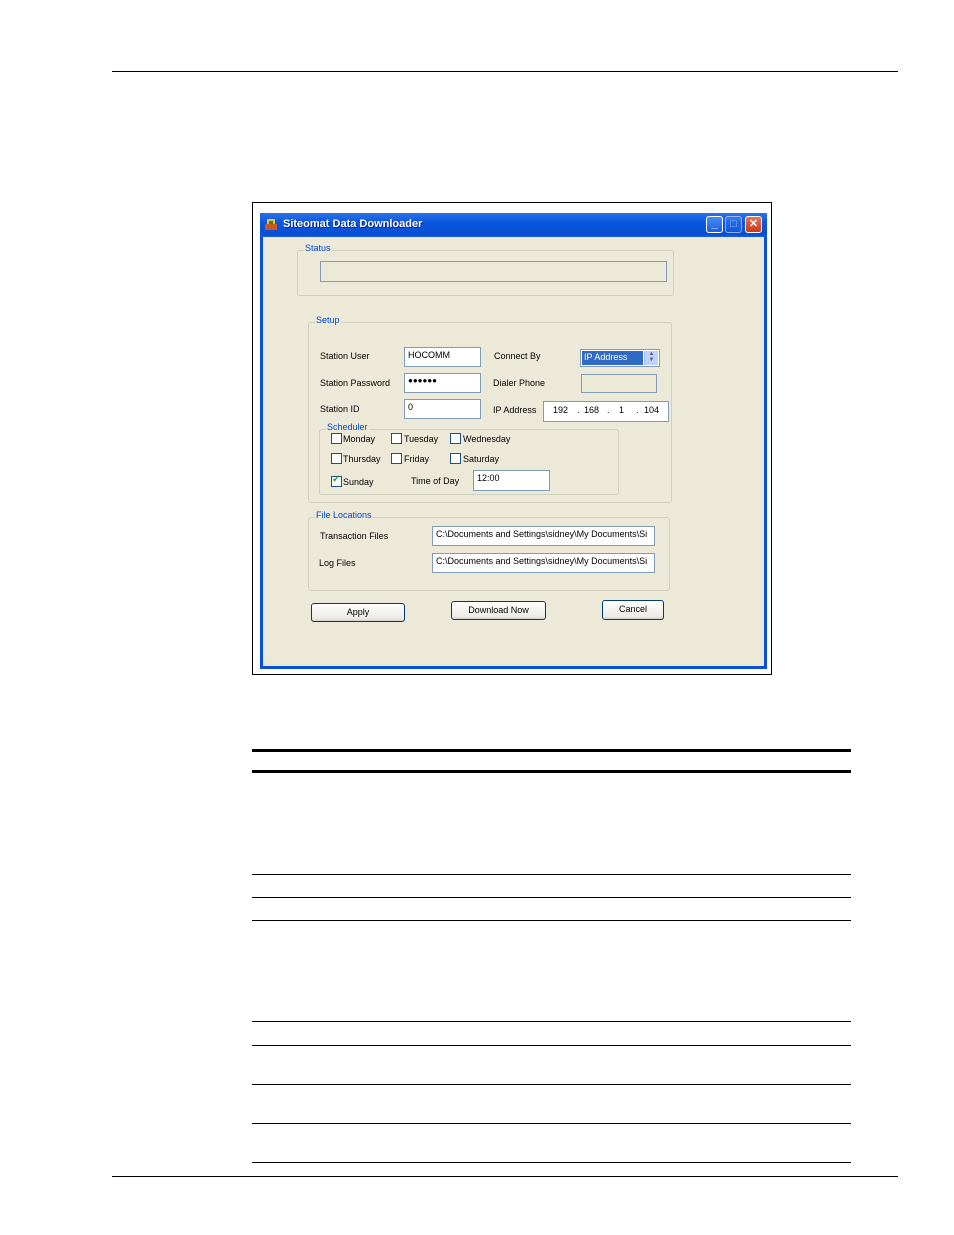 Image resolution: width=954 pixels, height=1235 pixels. Describe the element at coordinates (651, 358) in the screenshot. I see `spin-arrows-icon: ▲ ▼` at that location.